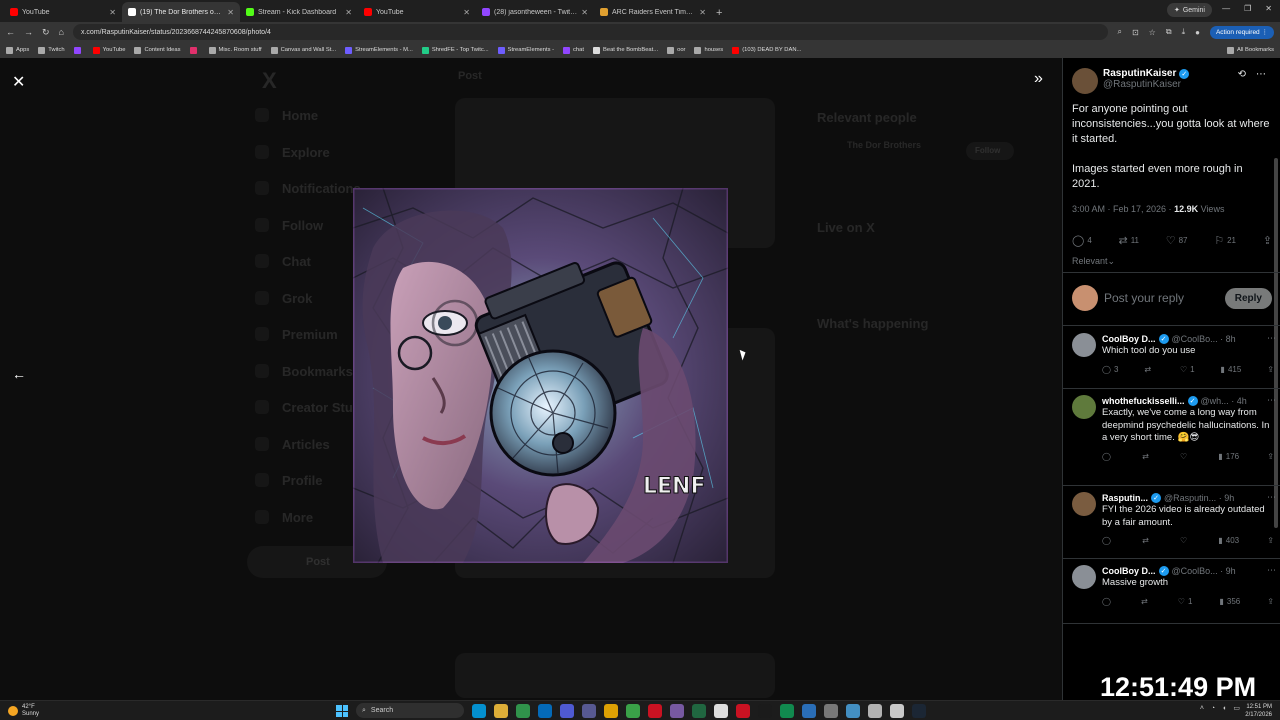 Image resolution: width=1280 pixels, height=720 pixels. Describe the element at coordinates (1247, 8) in the screenshot. I see `maximize-icon: ❐` at that location.